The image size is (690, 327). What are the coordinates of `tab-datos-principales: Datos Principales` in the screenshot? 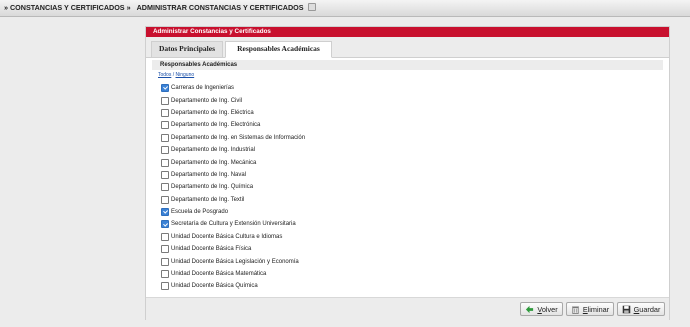 It's located at (187, 49).